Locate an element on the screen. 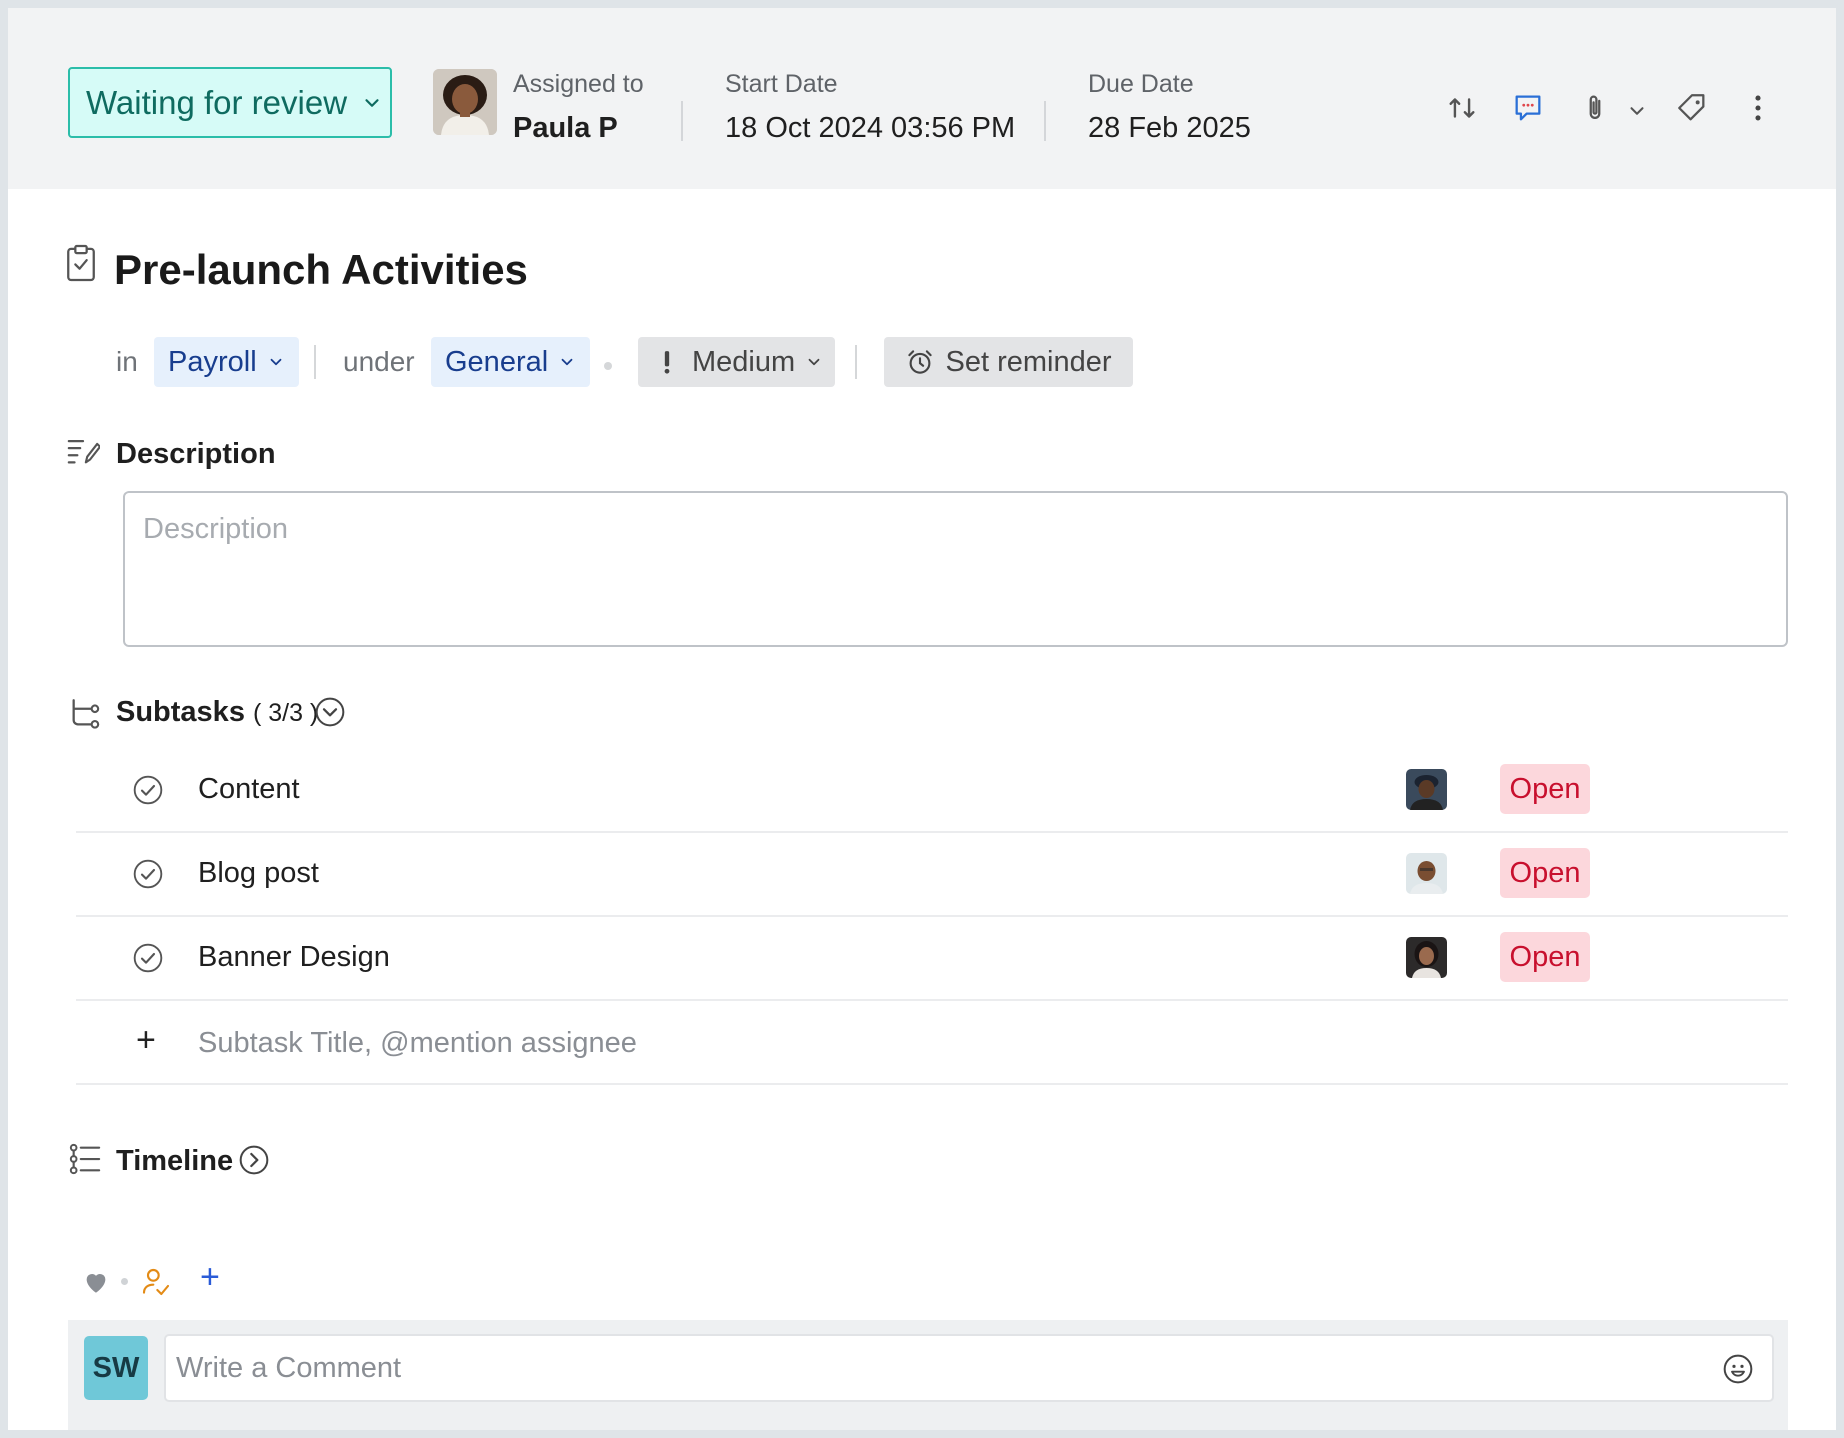 This screenshot has width=1844, height=1438. alarm-clock-icon is located at coordinates (920, 362).